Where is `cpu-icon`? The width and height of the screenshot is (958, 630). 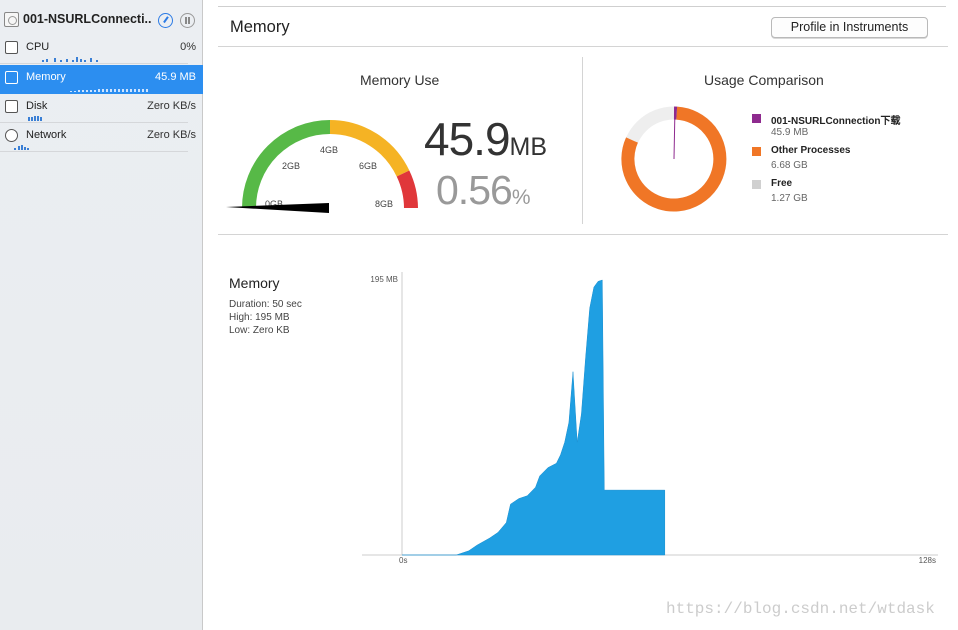 cpu-icon is located at coordinates (11, 47).